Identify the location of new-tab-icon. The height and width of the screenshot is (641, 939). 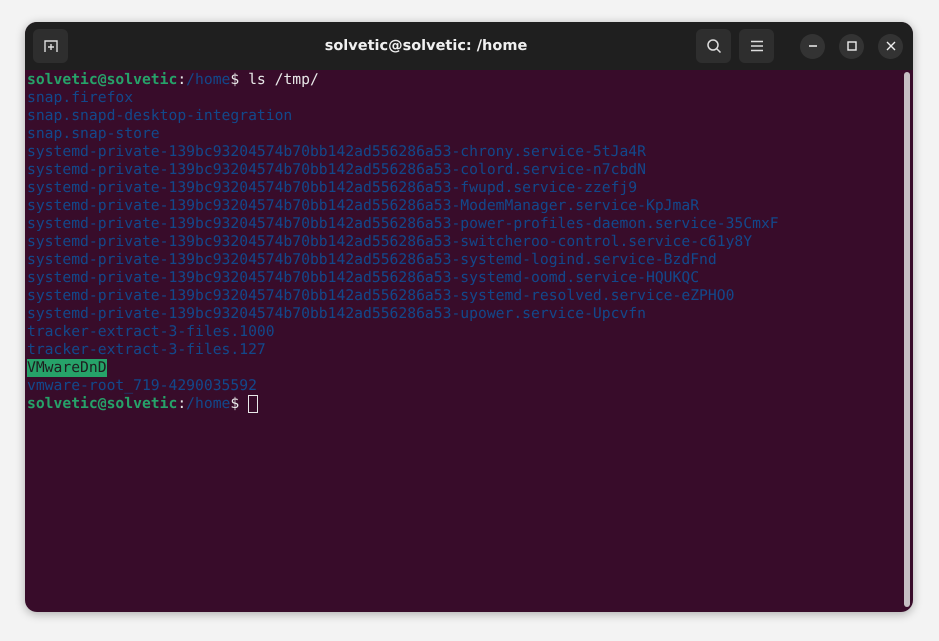
(50, 46).